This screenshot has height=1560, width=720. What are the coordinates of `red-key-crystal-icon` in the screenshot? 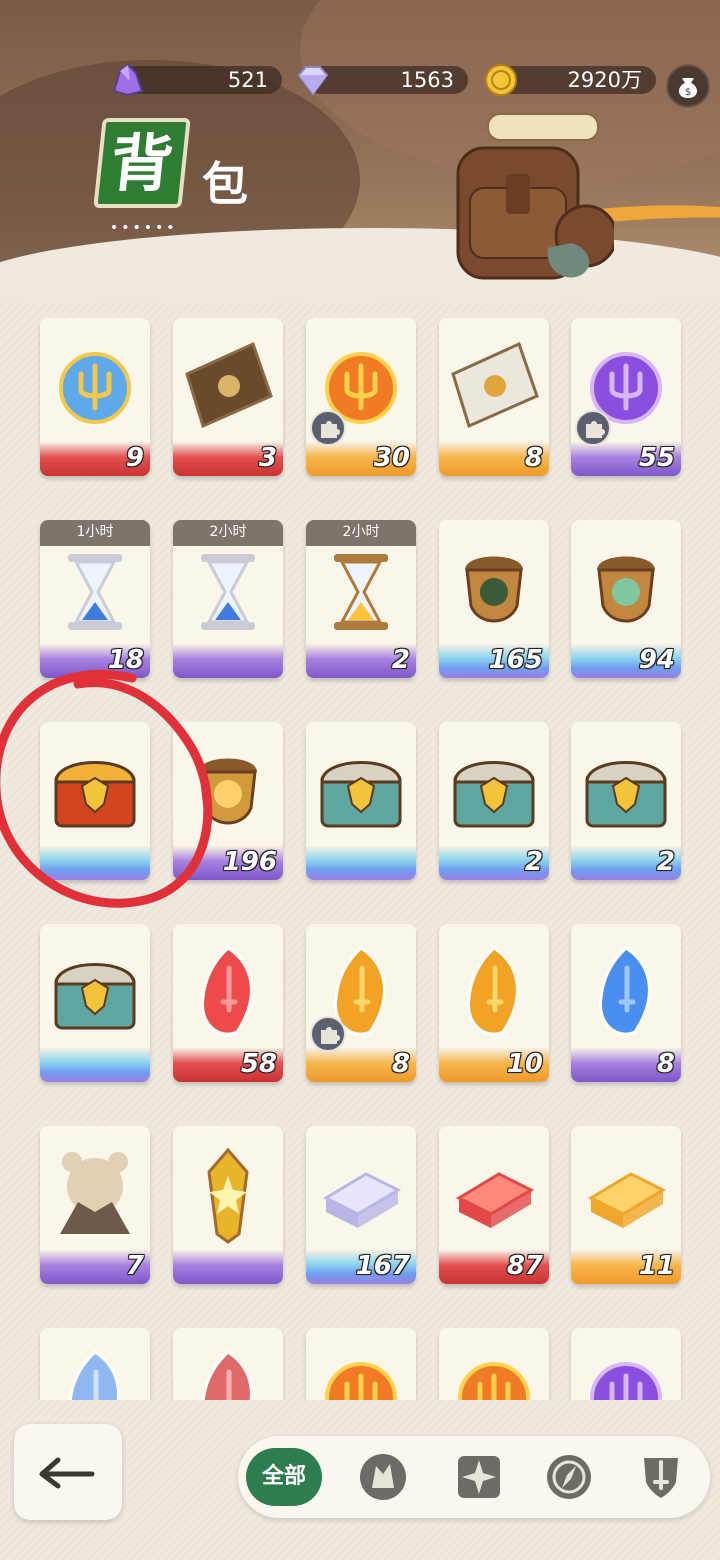 It's located at (227, 991).